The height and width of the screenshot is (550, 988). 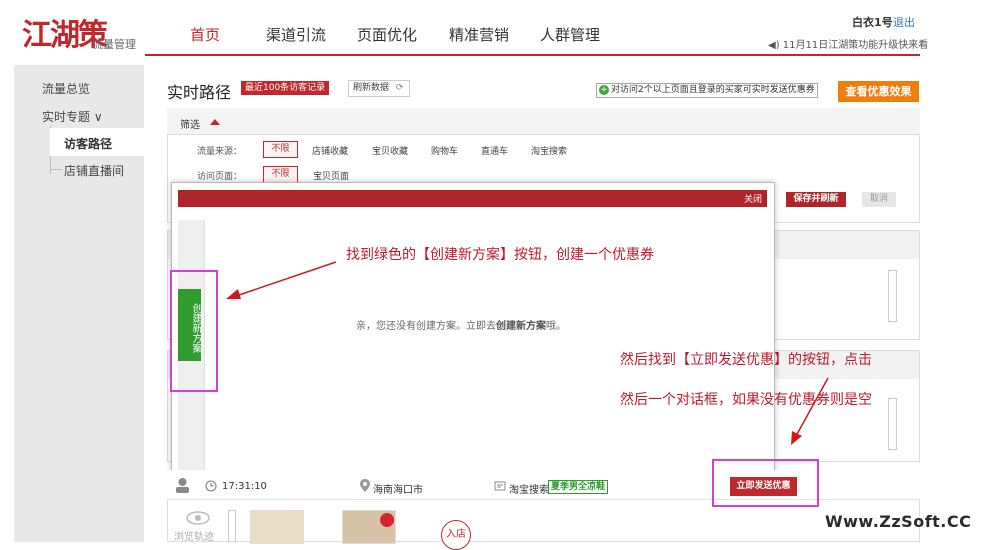 I want to click on watermark: Www.ZzSoft.CC, so click(x=898, y=521).